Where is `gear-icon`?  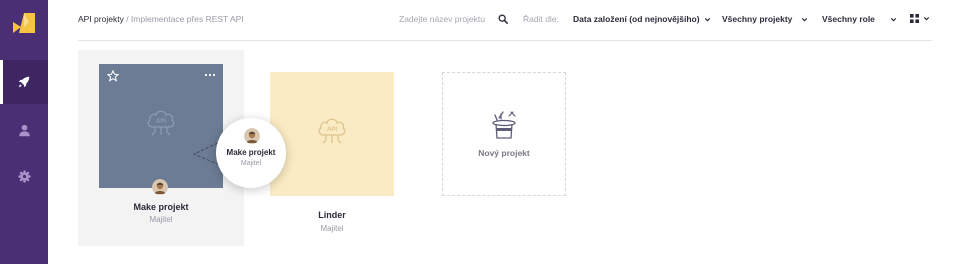
gear-icon is located at coordinates (24, 176).